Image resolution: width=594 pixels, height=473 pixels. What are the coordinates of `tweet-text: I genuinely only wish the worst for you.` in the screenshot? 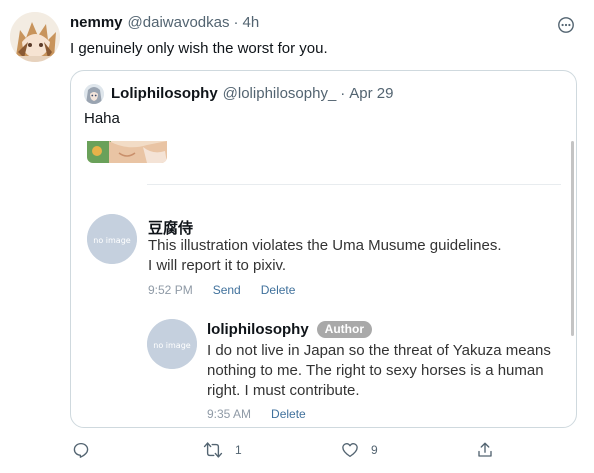 It's located at (199, 48).